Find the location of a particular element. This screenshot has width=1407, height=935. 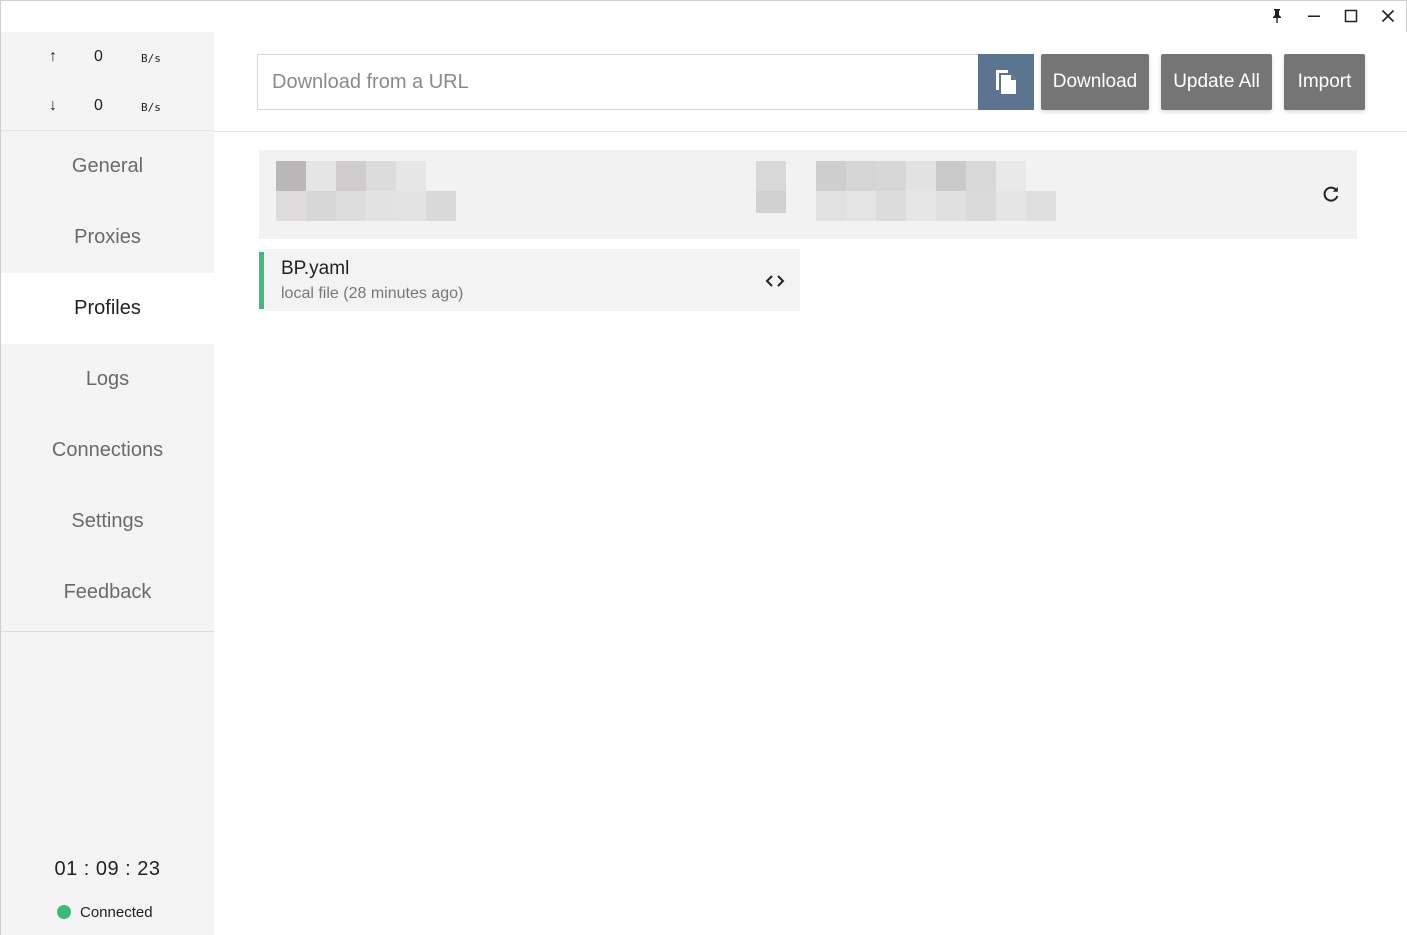

redacted-profile-card is located at coordinates (808, 194).